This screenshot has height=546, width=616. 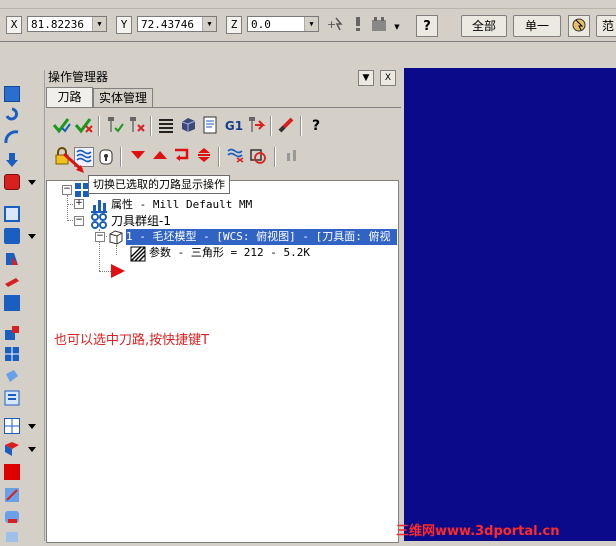 I want to click on verify-dirty-icon, so click(x=136, y=126).